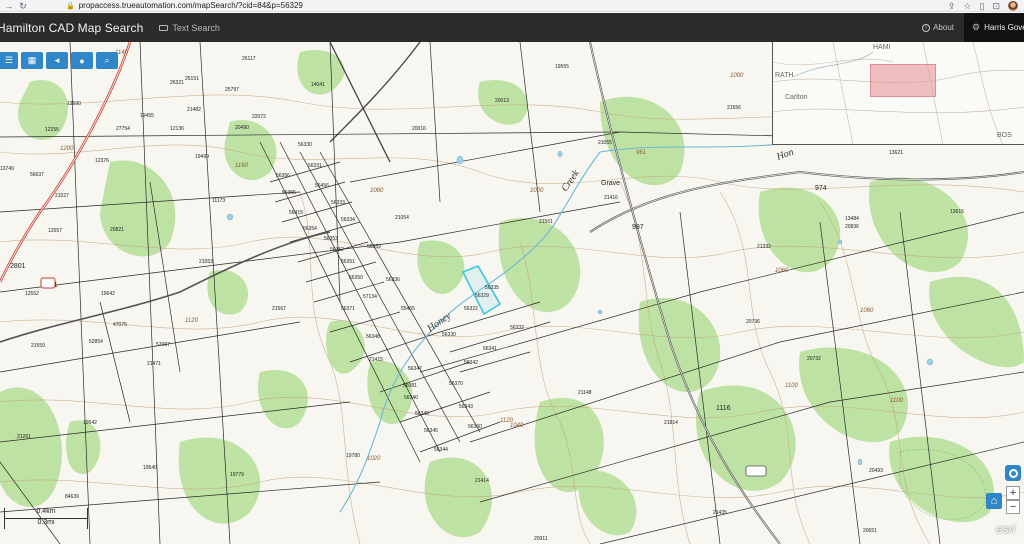 The width and height of the screenshot is (1024, 544). Describe the element at coordinates (348, 220) in the screenshot. I see `parcel-56334: 56334` at that location.